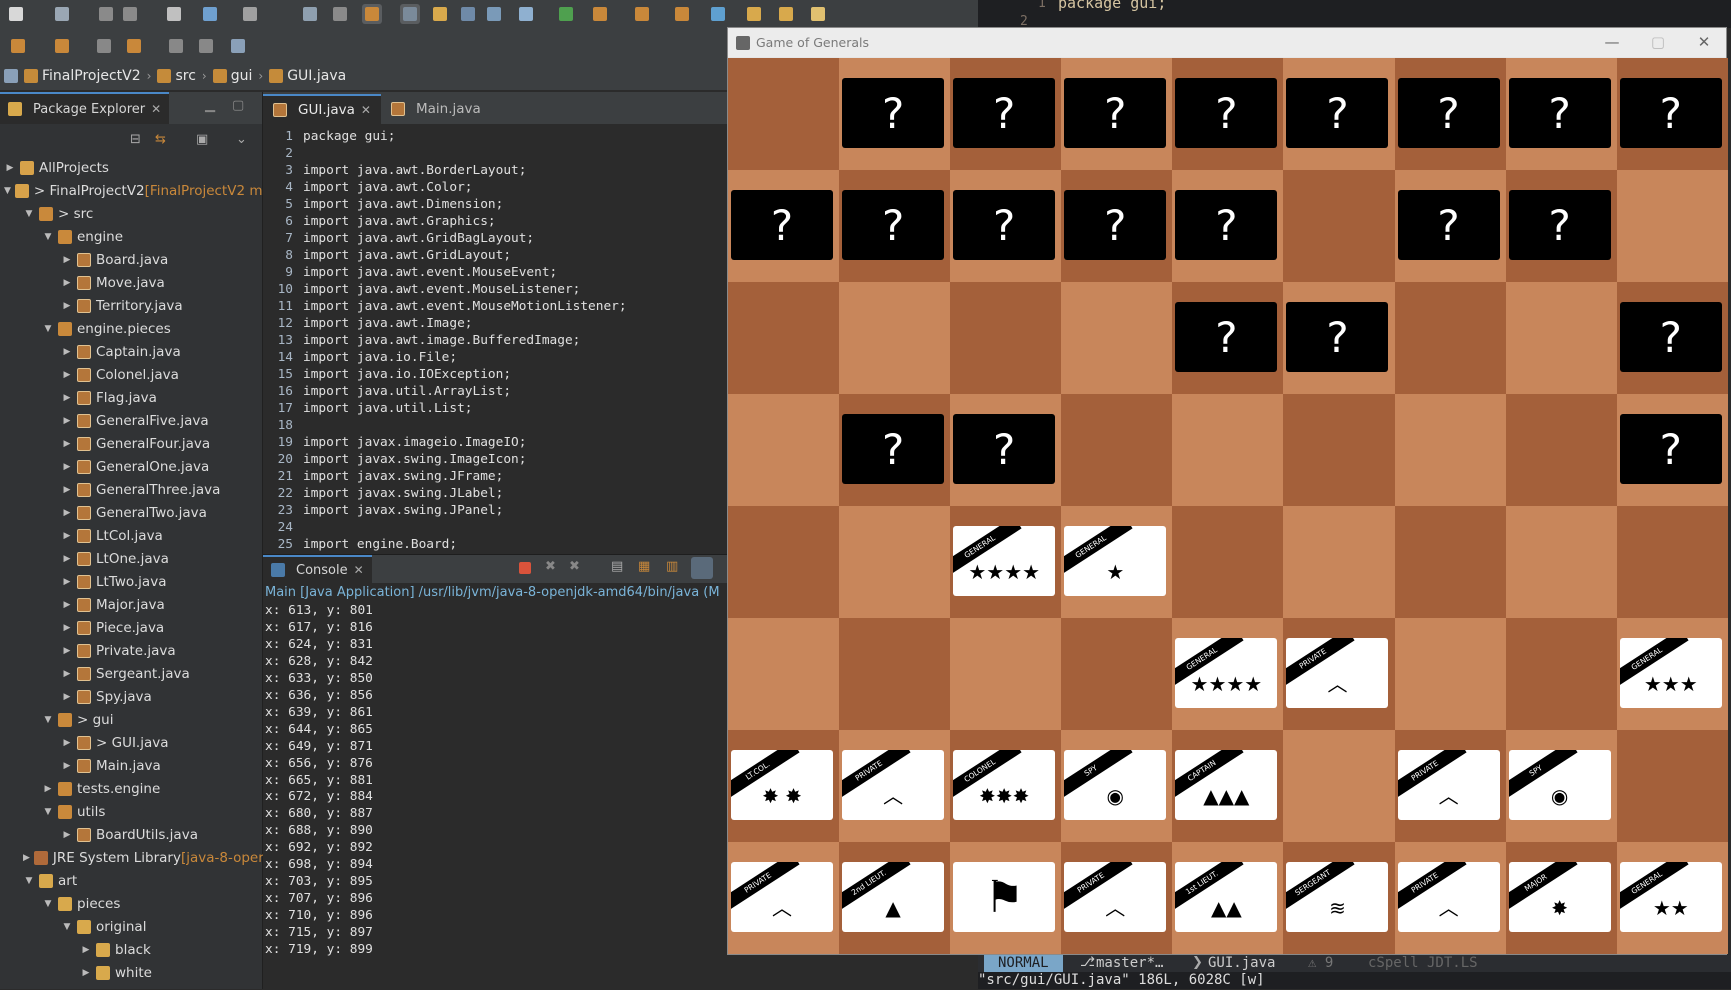 Image resolution: width=1731 pixels, height=990 pixels. I want to click on piece-card: GENERAL ★★★, so click(1670, 673).